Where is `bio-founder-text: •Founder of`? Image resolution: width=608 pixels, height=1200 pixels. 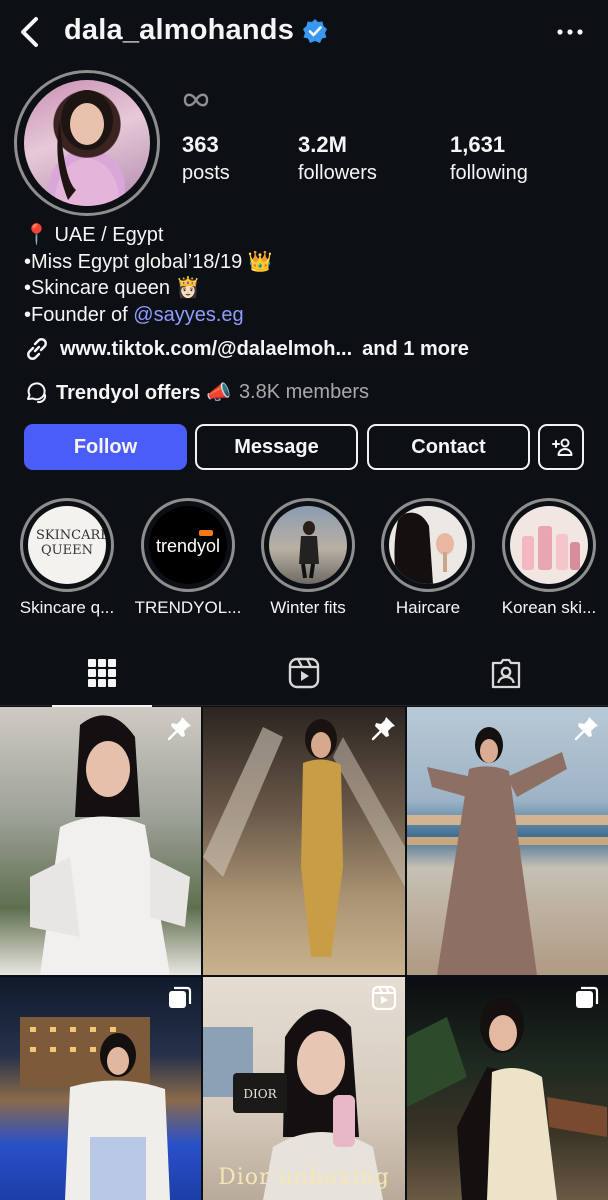
bio-founder-text: •Founder of is located at coordinates (79, 314).